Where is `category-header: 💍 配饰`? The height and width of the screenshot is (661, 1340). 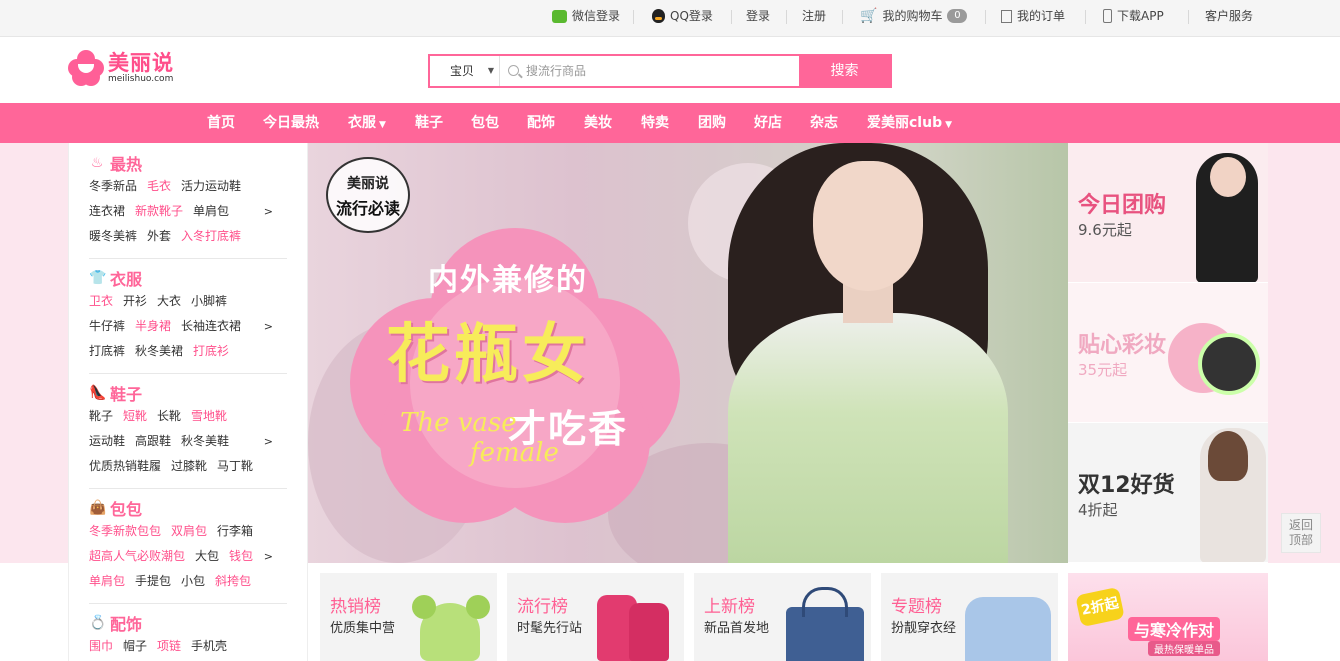
category-header: 💍 配饰 is located at coordinates (188, 623).